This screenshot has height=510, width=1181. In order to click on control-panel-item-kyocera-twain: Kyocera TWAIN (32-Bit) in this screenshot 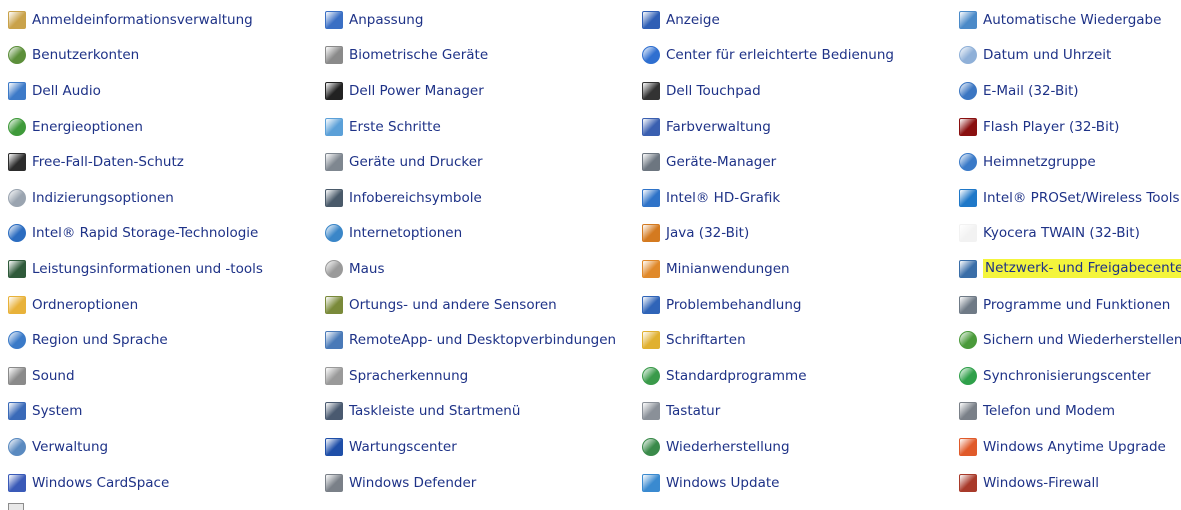, I will do `click(1070, 234)`.